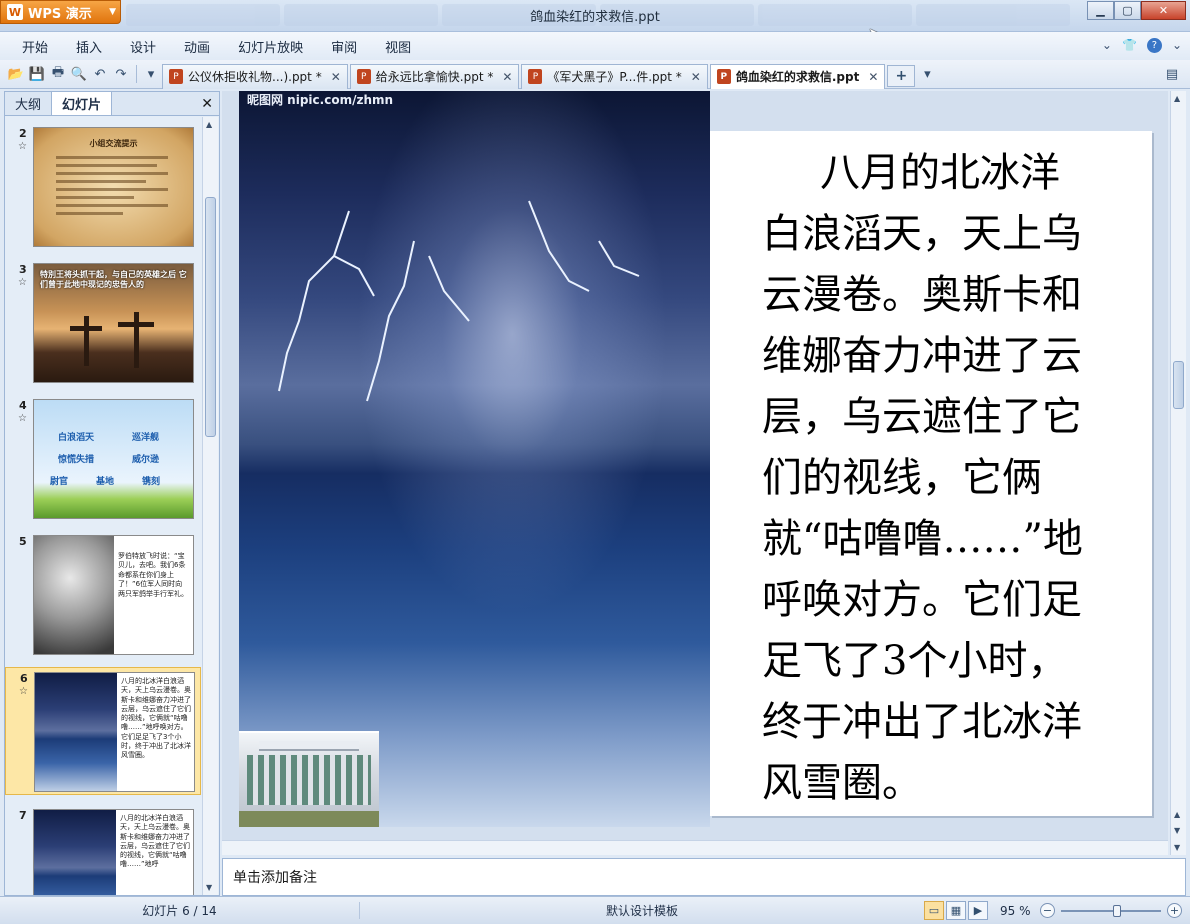 This screenshot has height=924, width=1190. What do you see at coordinates (978, 910) in the screenshot?
I see `slideshow-play-icon: ▶` at bounding box center [978, 910].